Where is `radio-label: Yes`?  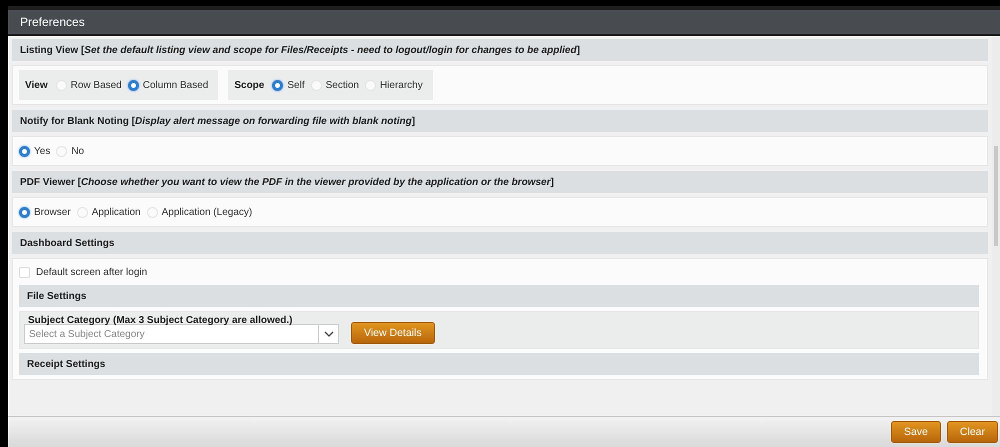
radio-label: Yes is located at coordinates (42, 151).